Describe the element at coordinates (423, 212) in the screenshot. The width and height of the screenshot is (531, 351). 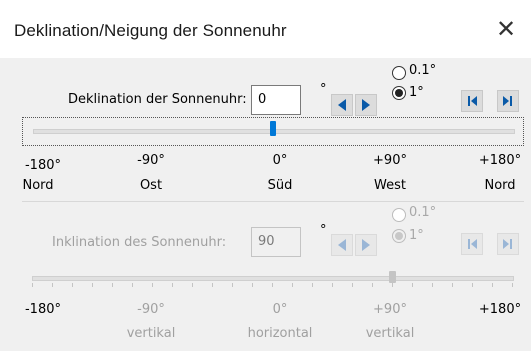
I see `inclination-step-0.1-label: 0.1°` at that location.